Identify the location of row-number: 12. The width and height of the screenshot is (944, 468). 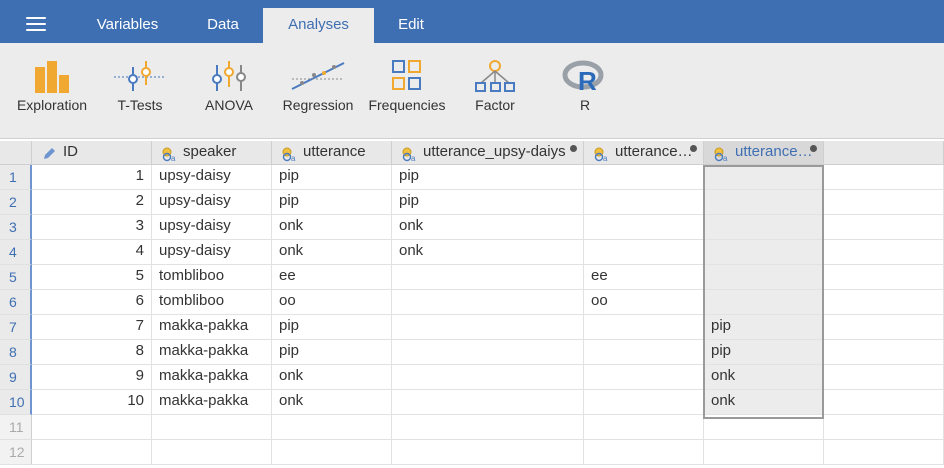
(16, 452).